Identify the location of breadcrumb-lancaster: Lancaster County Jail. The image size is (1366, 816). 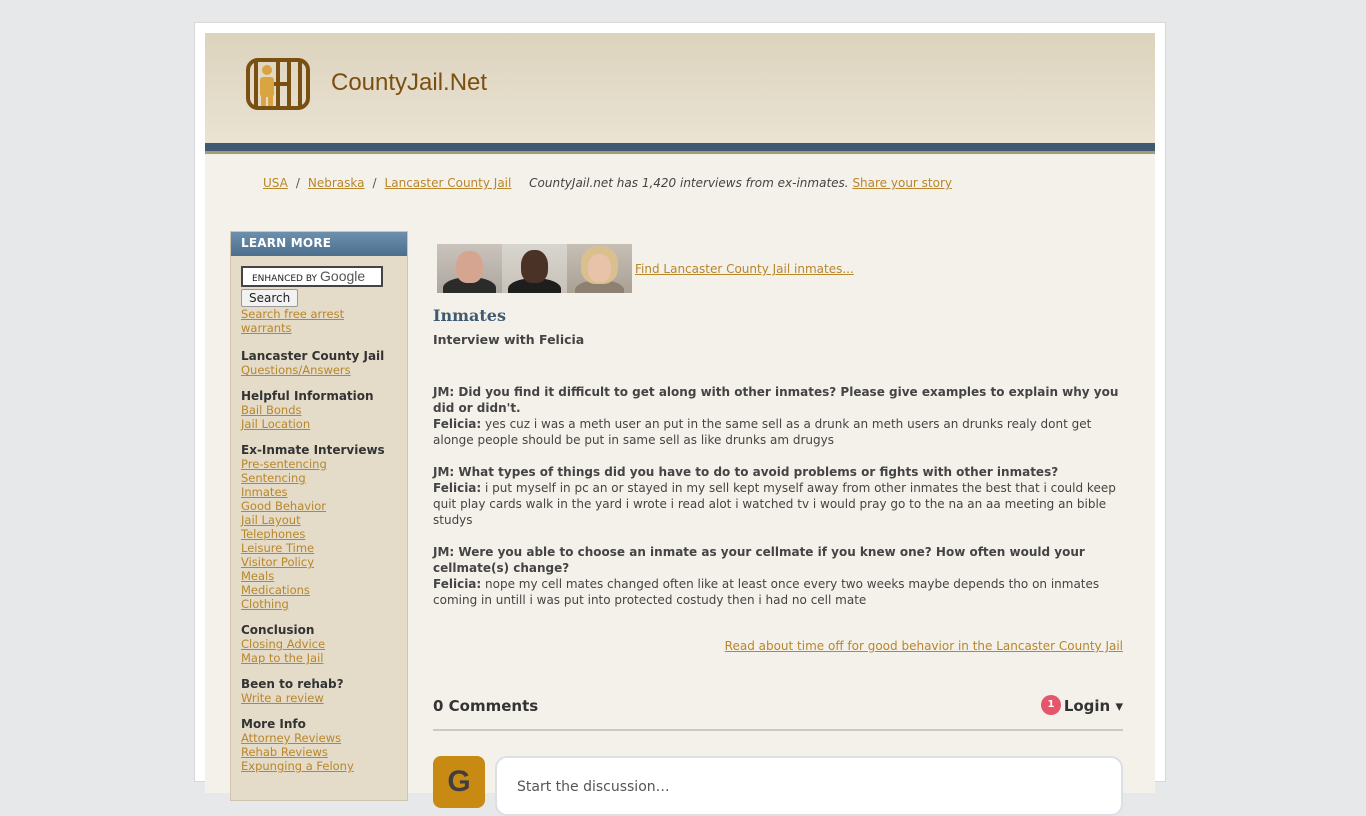
(448, 183).